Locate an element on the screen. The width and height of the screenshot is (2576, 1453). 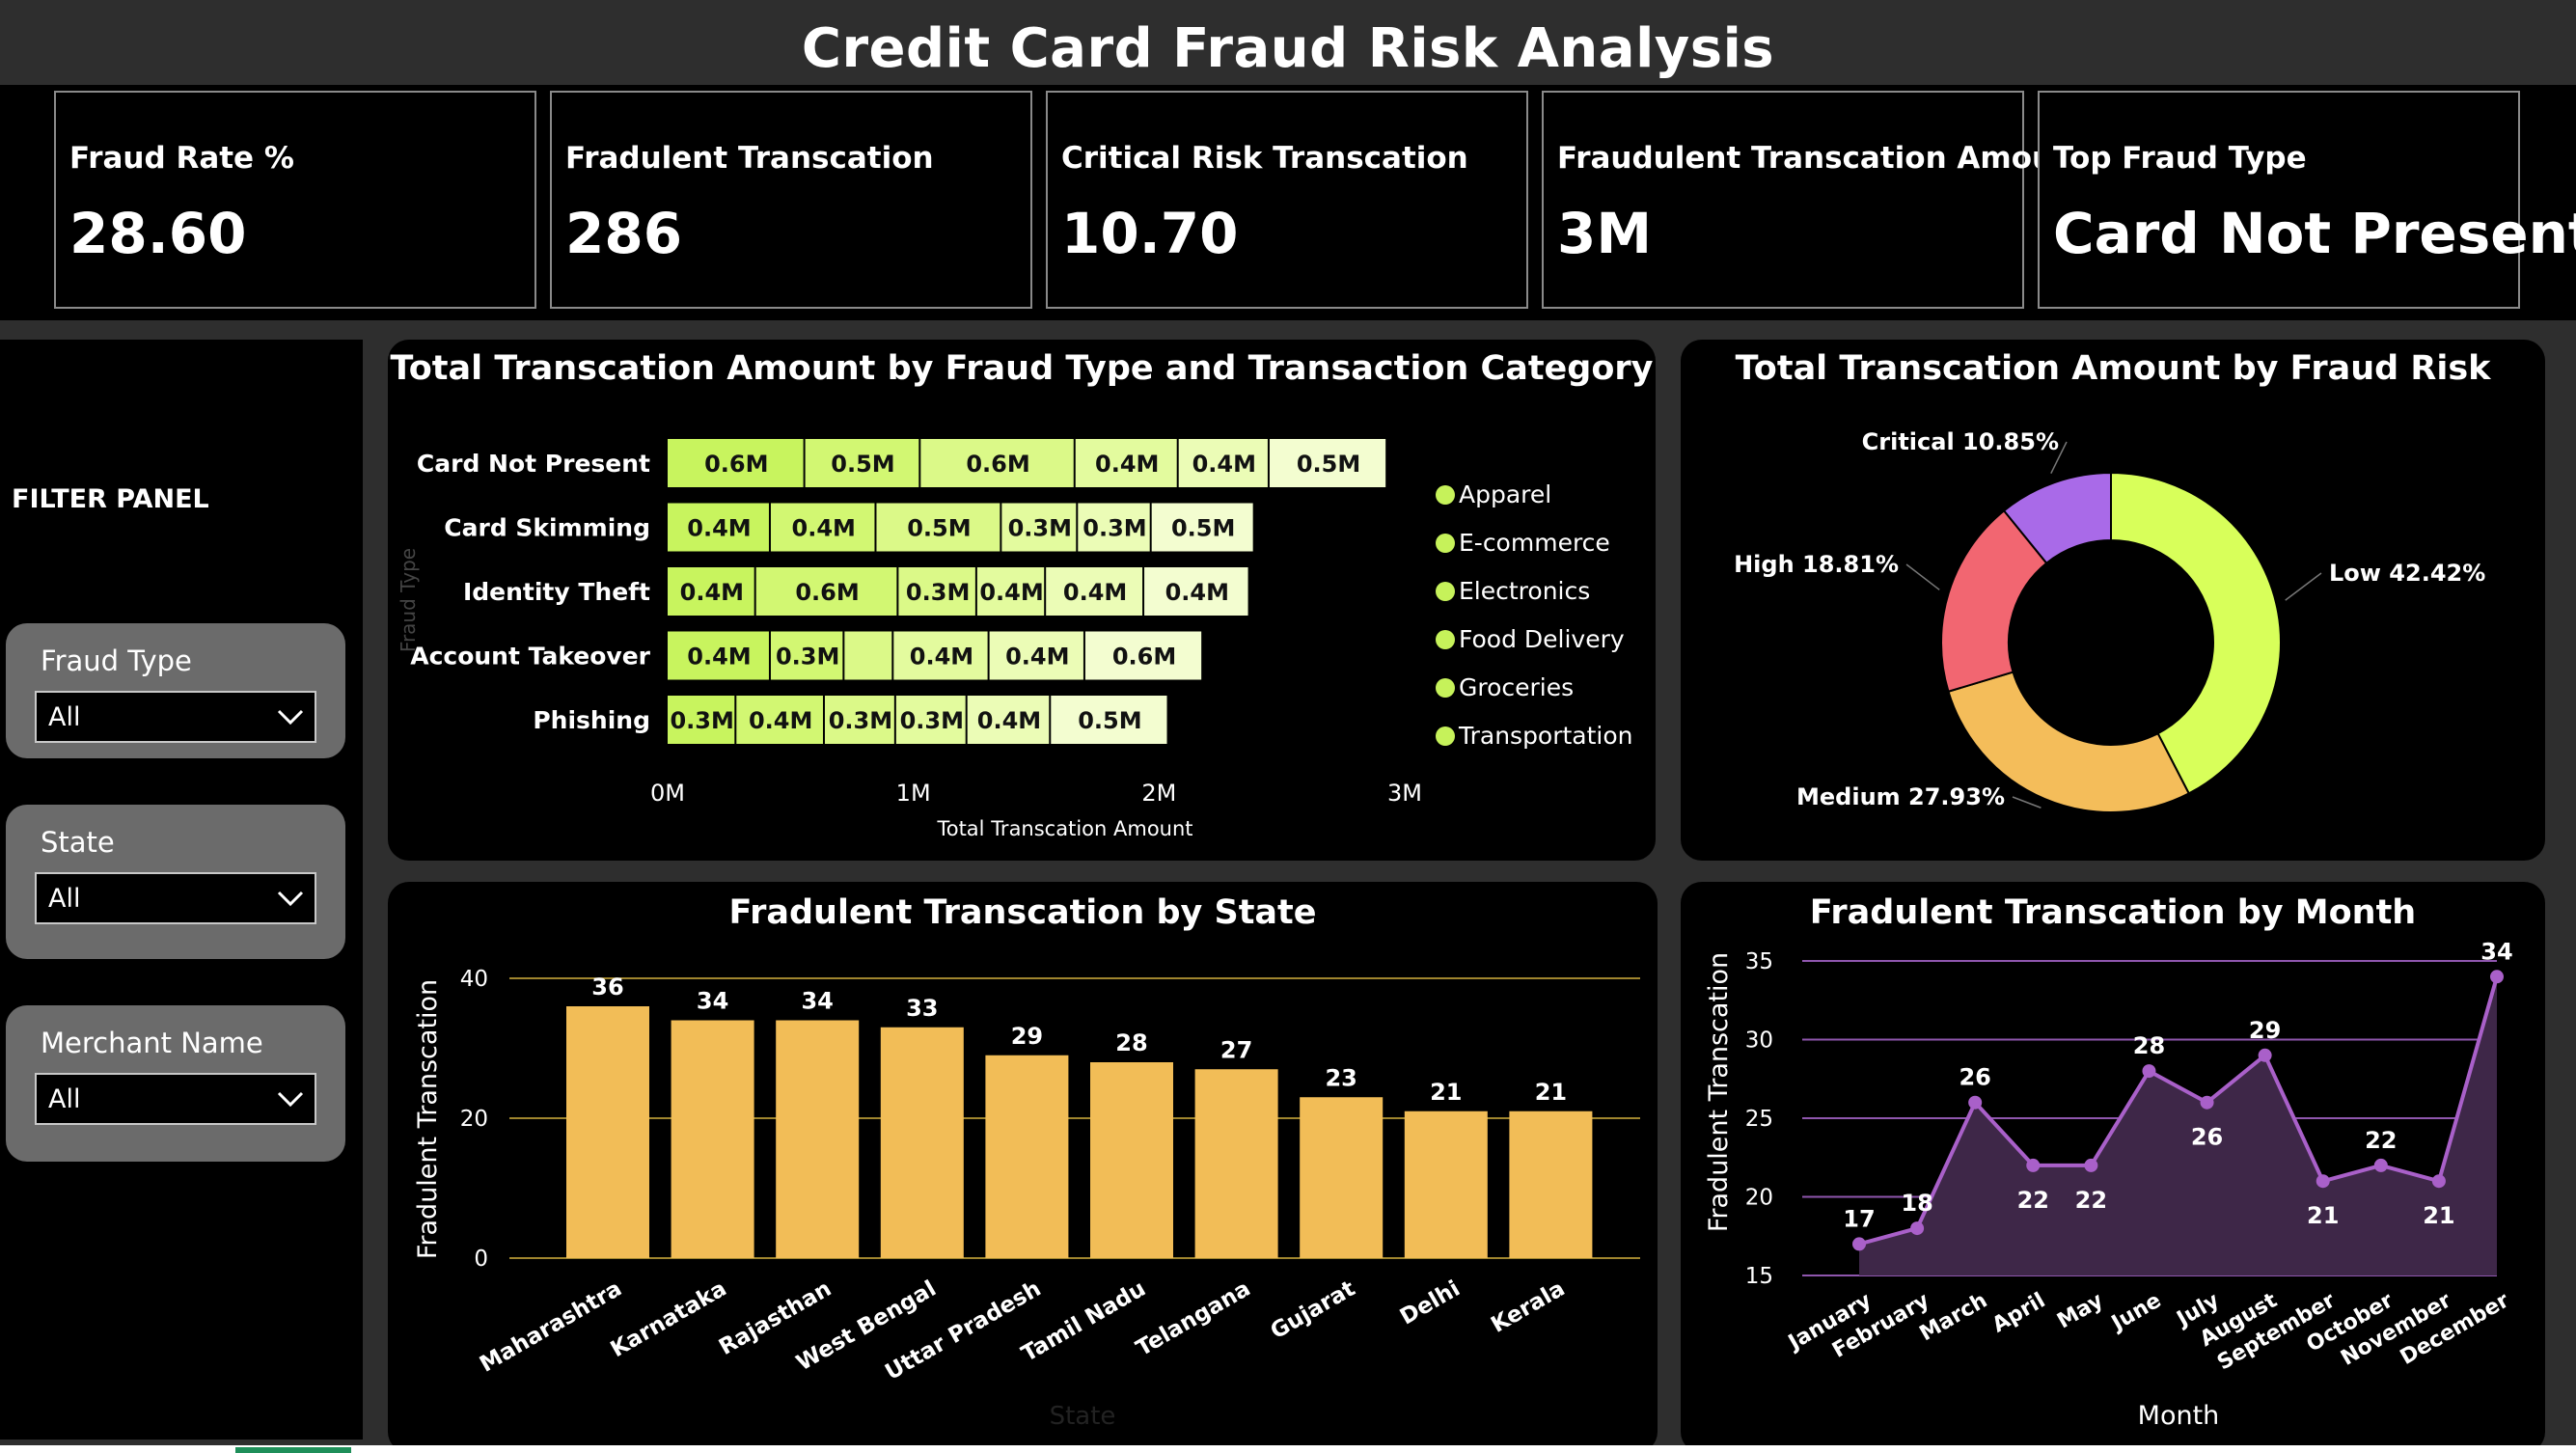
x-axis-title: Month is located at coordinates (2179, 1416).